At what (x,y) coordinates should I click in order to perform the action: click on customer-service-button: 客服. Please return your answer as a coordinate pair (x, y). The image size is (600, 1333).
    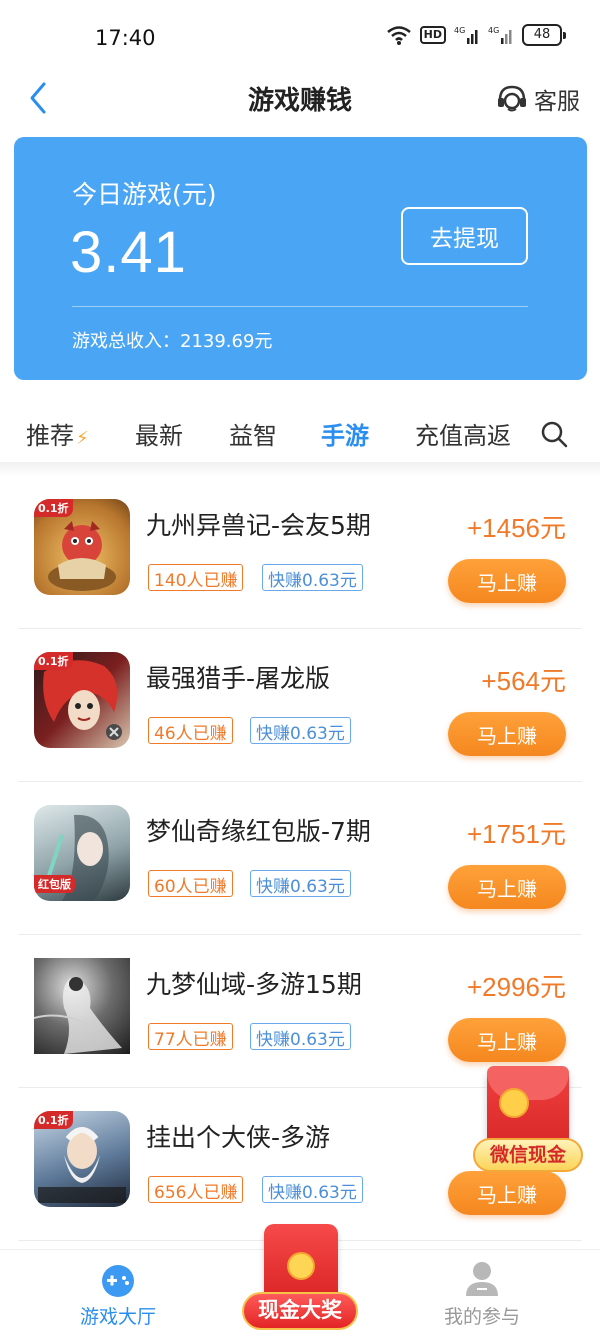
    Looking at the image, I should click on (538, 99).